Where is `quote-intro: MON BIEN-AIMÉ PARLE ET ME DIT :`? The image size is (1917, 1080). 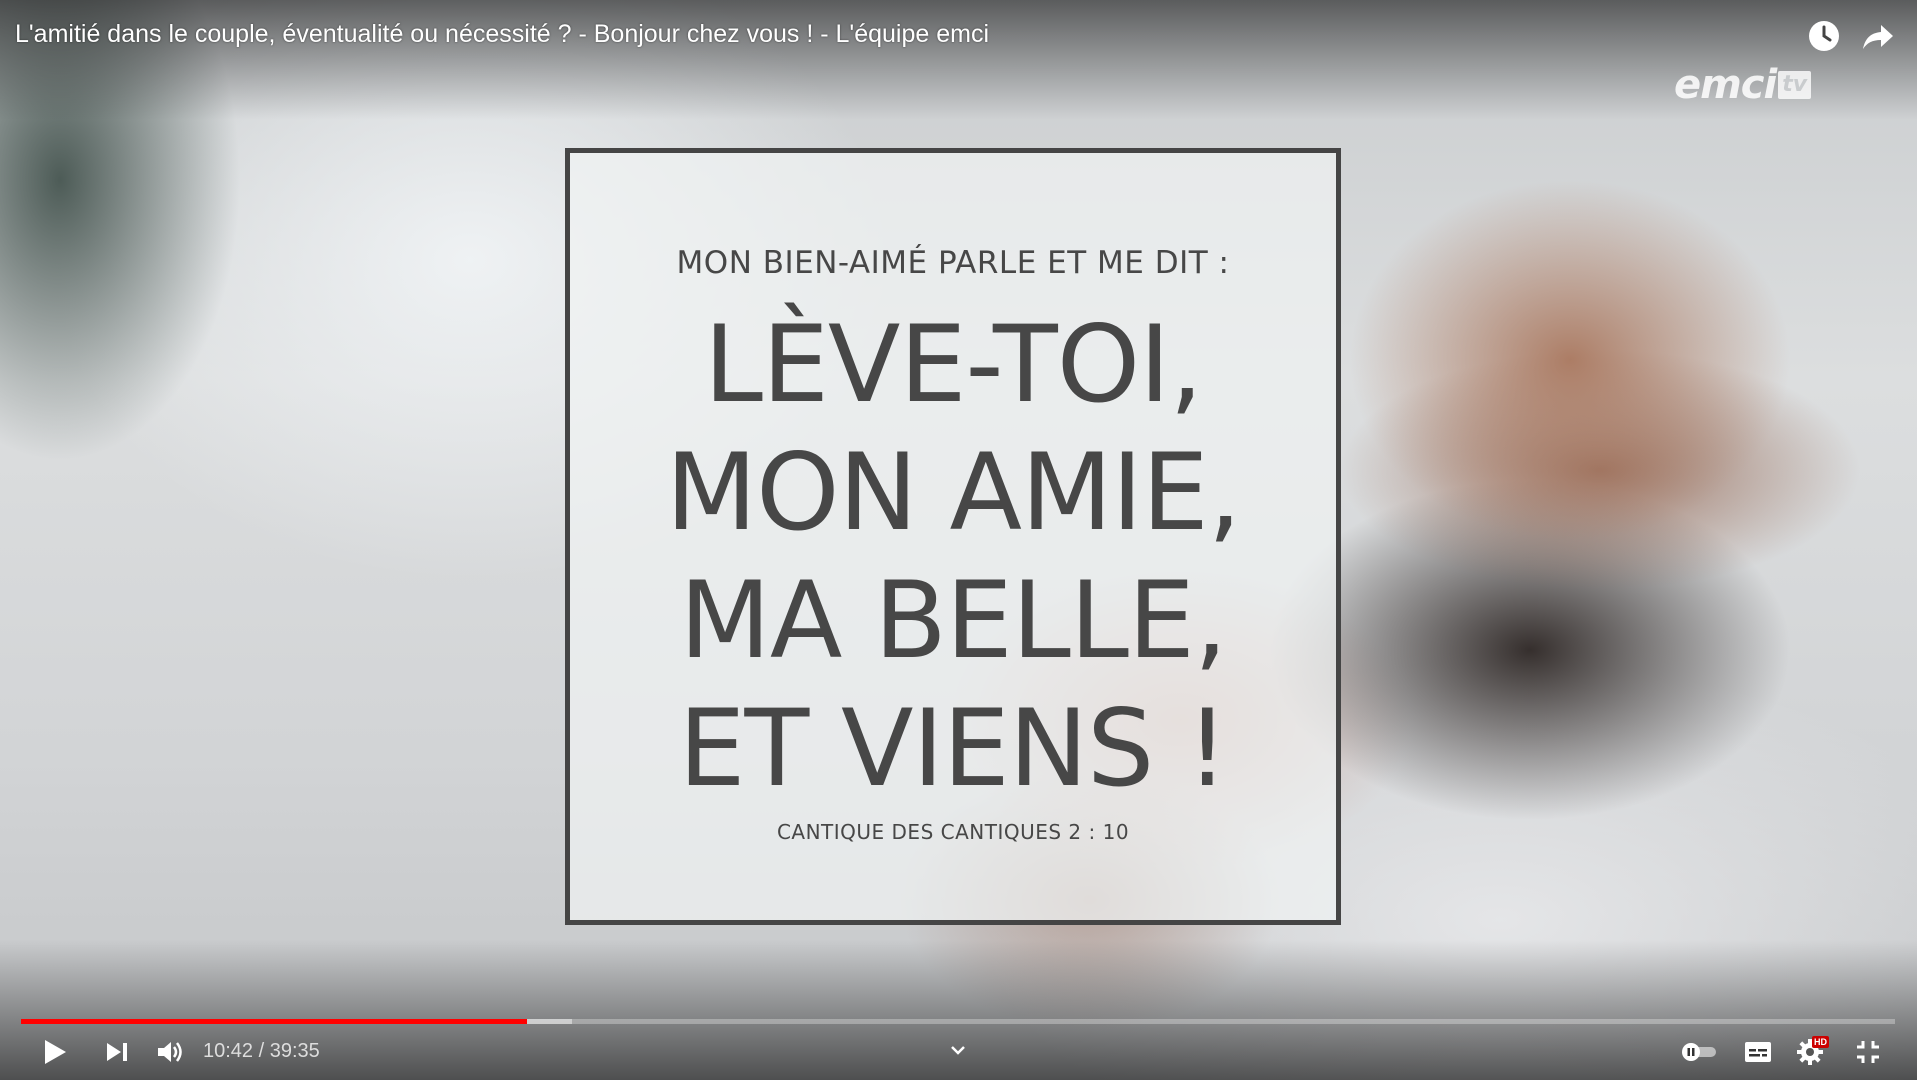 quote-intro: MON BIEN-AIMÉ PARLE ET ME DIT : is located at coordinates (953, 263).